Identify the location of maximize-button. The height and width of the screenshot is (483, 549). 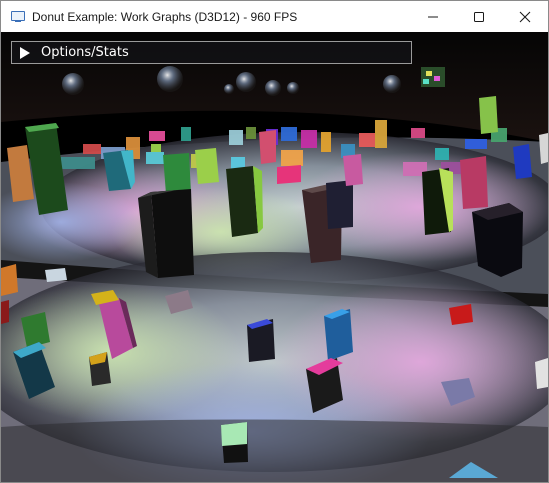
(479, 16).